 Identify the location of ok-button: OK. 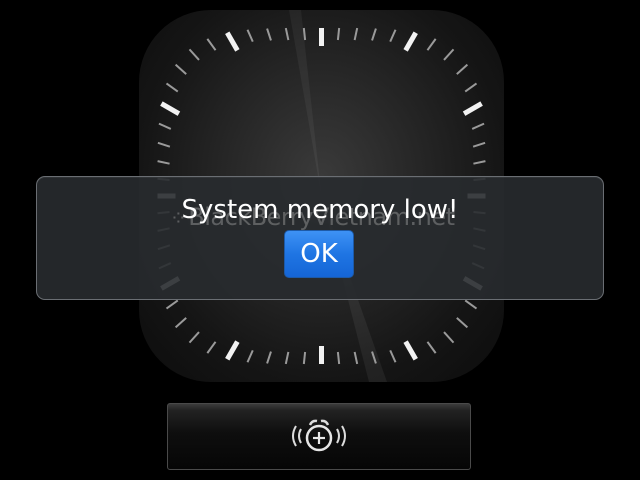
(319, 254).